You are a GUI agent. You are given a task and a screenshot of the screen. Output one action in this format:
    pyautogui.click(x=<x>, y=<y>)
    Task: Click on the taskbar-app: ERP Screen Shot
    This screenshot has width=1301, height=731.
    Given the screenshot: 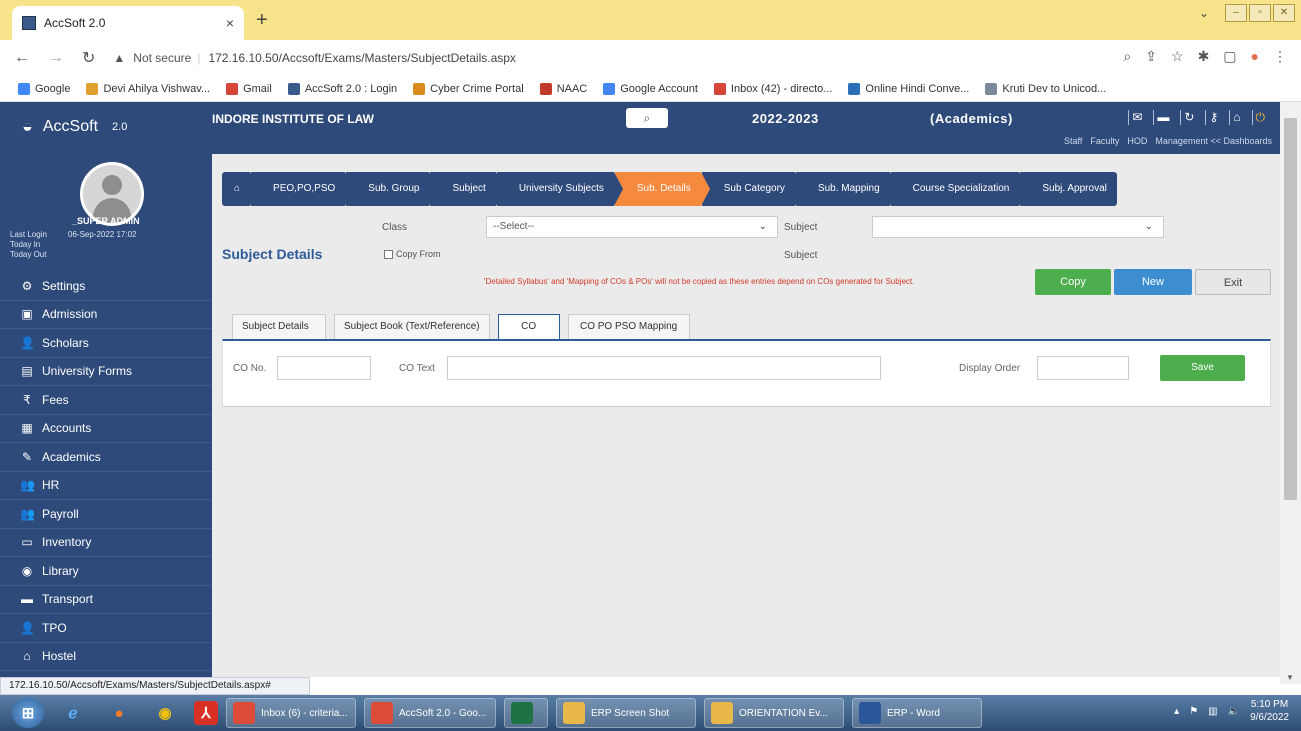 What is the action you would take?
    pyautogui.click(x=626, y=713)
    